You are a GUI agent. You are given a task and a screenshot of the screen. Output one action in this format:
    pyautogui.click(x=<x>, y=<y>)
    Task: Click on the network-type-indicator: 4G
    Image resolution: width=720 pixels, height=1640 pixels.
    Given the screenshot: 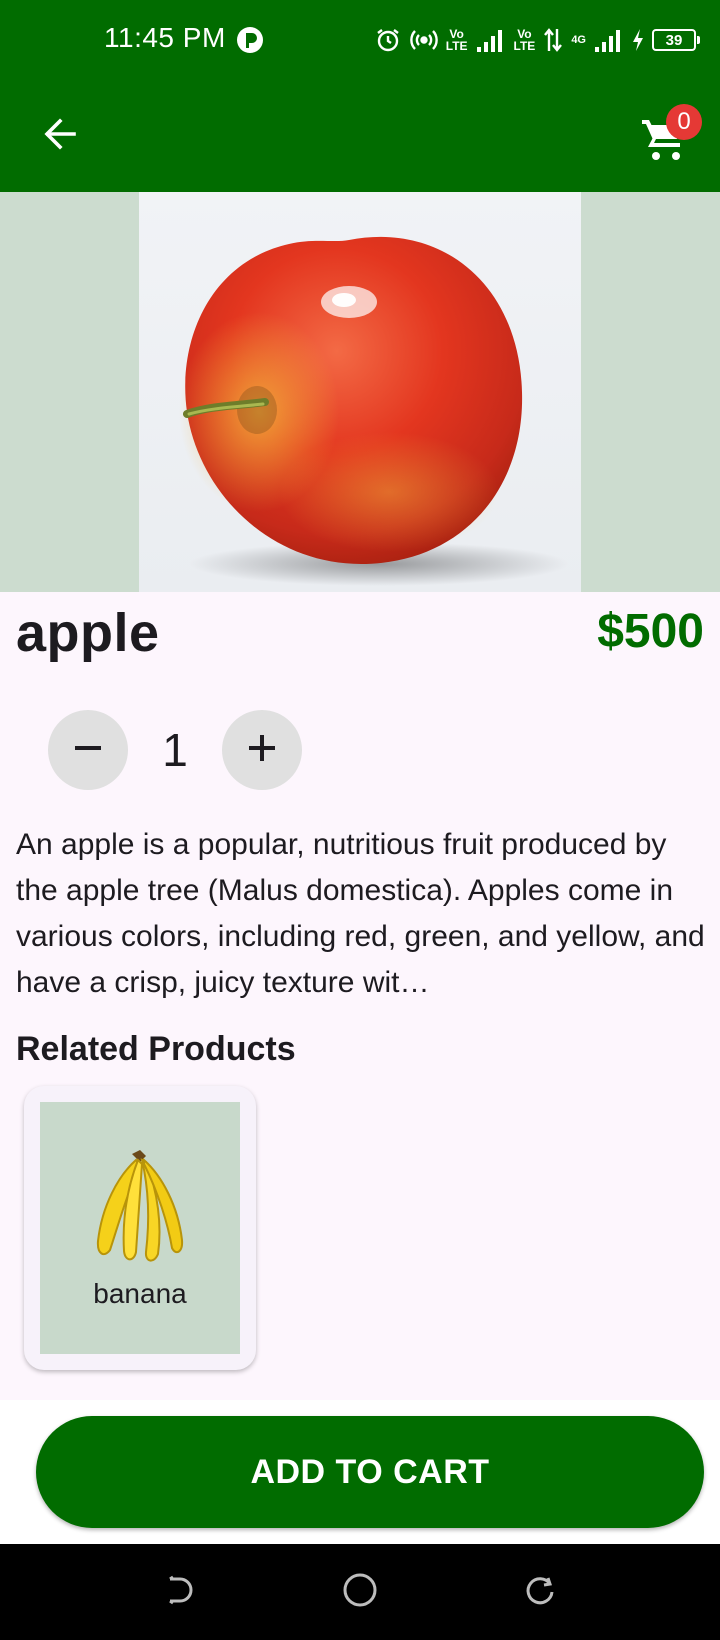 What is the action you would take?
    pyautogui.click(x=578, y=40)
    